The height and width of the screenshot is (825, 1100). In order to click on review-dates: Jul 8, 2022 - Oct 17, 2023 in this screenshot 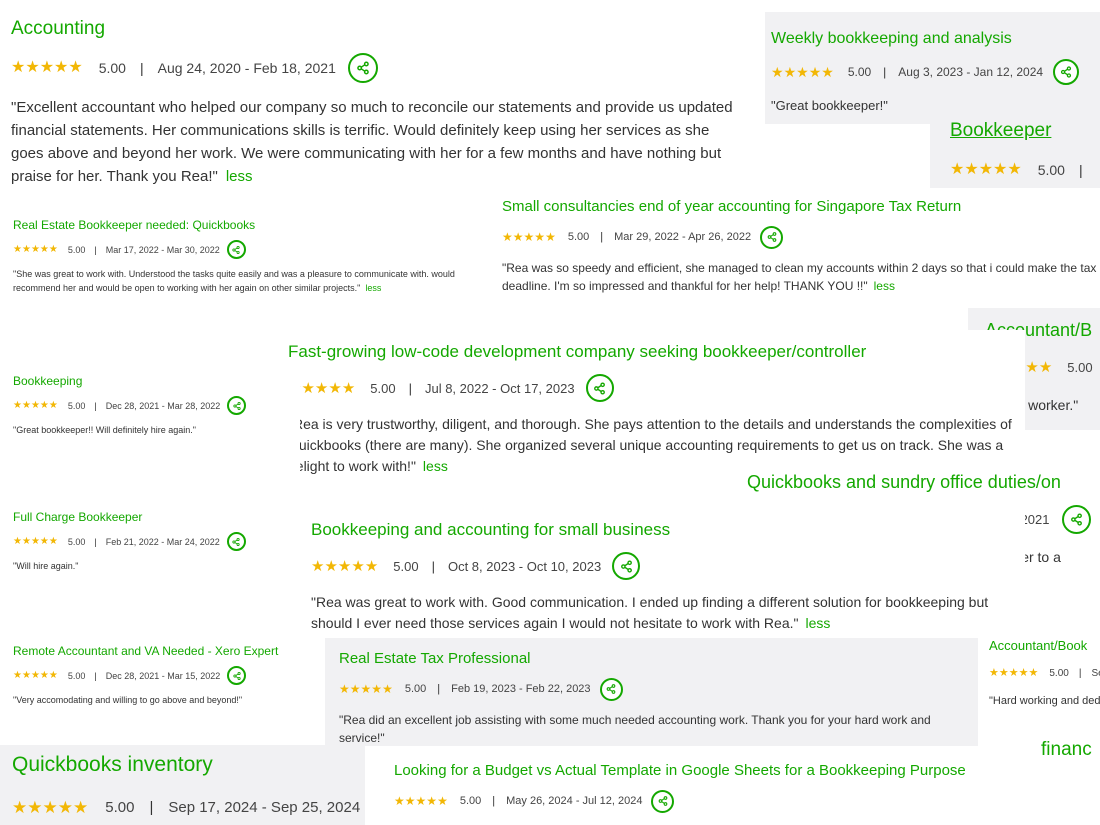, I will do `click(499, 388)`.